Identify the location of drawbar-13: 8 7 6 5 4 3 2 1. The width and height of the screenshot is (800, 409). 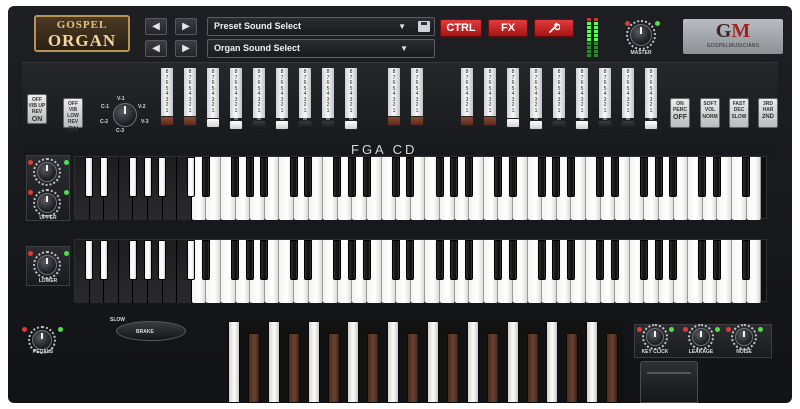
(490, 101).